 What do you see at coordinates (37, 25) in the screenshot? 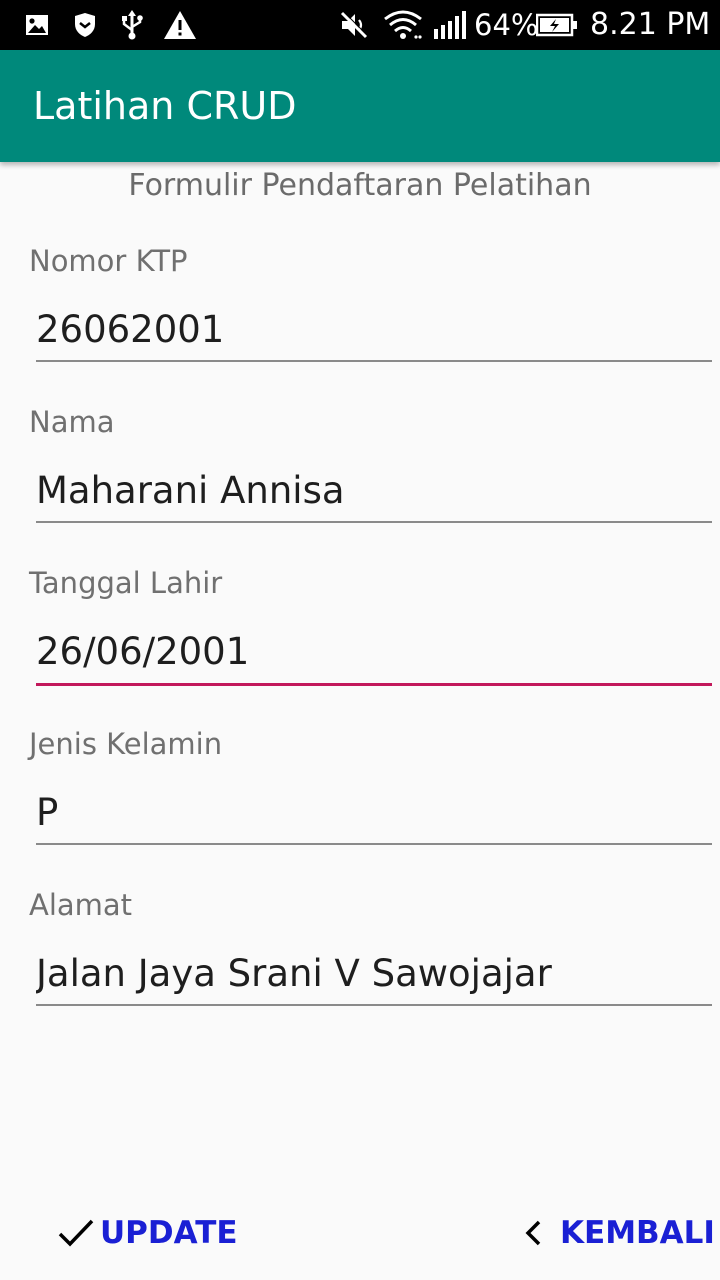
I see `image-icon` at bounding box center [37, 25].